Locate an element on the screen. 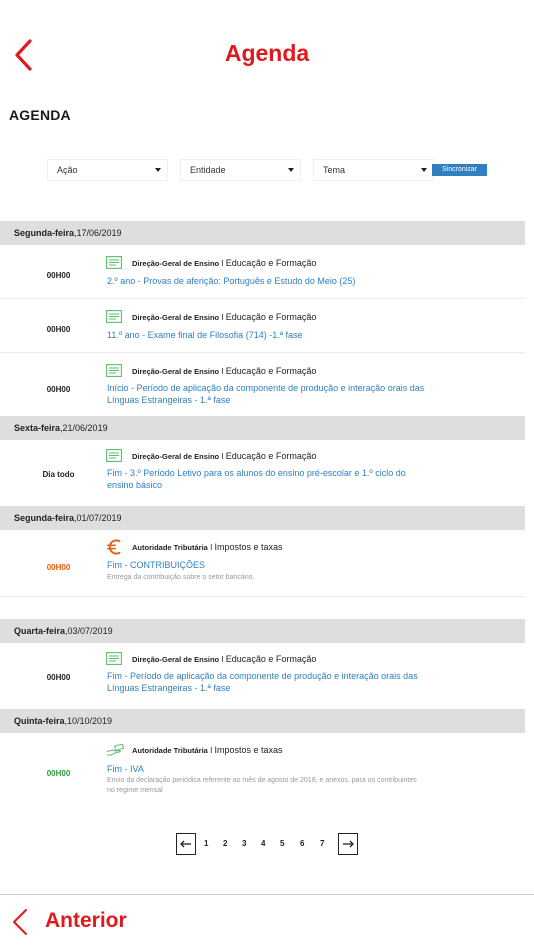 Image resolution: width=534 pixels, height=950 pixels. page-link: 6 is located at coordinates (302, 843).